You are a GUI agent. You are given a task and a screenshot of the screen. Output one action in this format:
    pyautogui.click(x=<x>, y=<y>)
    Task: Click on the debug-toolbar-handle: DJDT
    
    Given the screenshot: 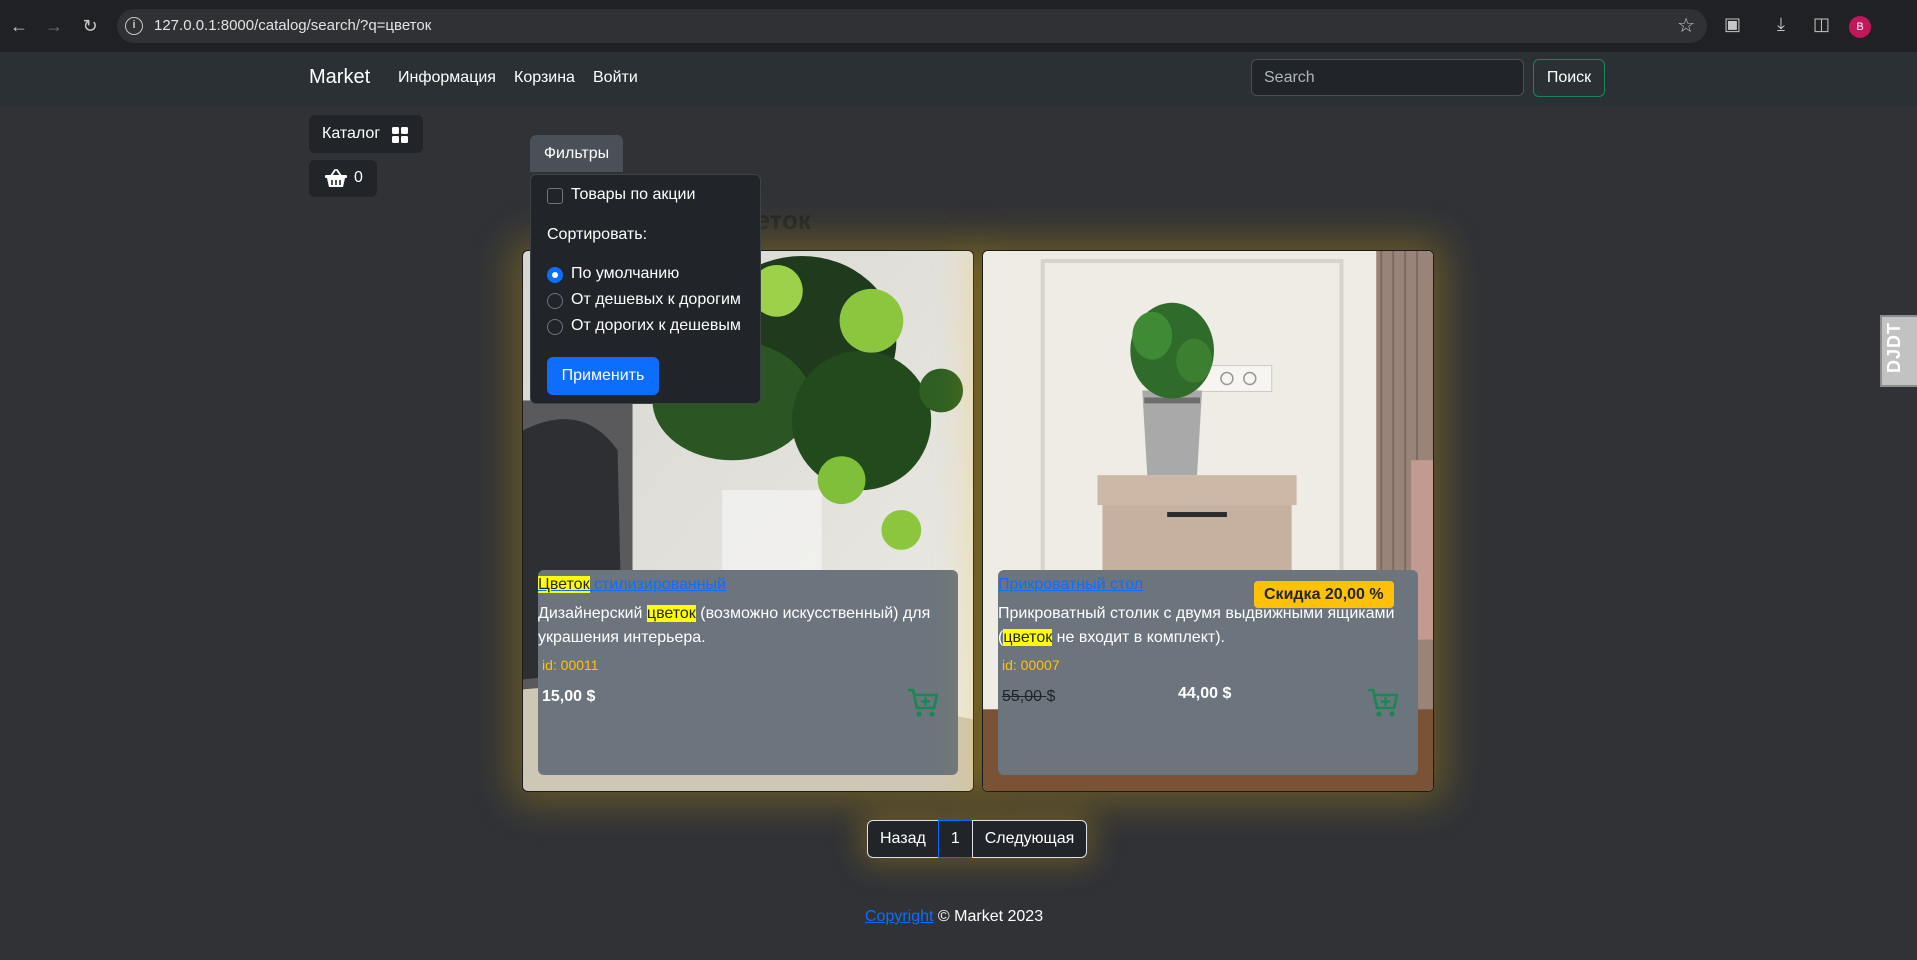 What is the action you would take?
    pyautogui.click(x=1898, y=351)
    